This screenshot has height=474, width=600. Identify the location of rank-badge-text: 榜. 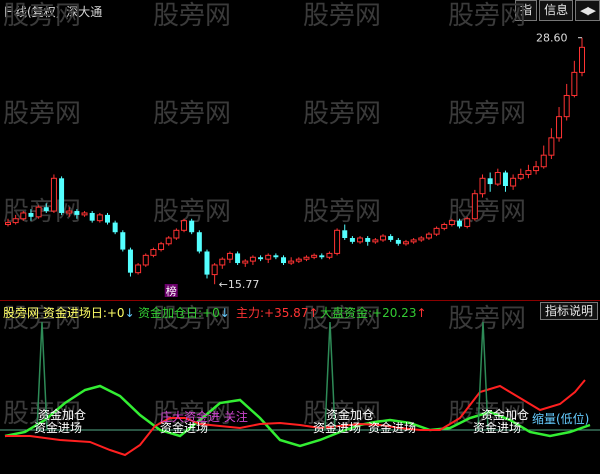
(171, 291).